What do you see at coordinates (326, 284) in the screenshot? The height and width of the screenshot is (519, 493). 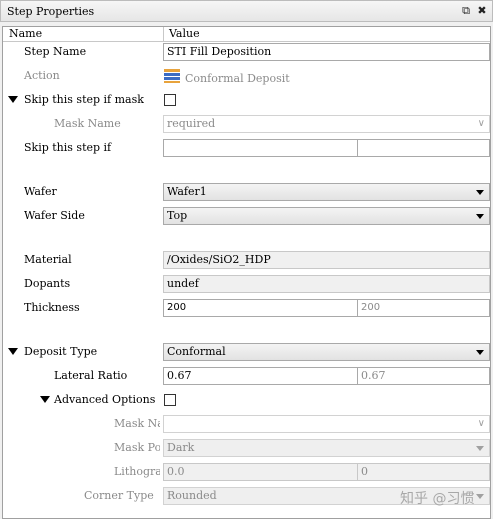 I see `dopants-field: undef` at bounding box center [326, 284].